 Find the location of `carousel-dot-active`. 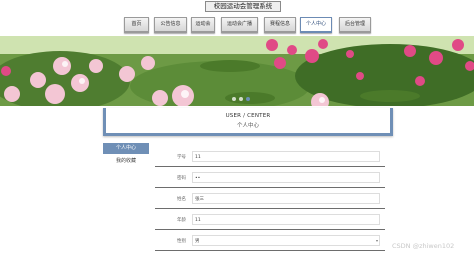

carousel-dot-active is located at coordinates (248, 99).